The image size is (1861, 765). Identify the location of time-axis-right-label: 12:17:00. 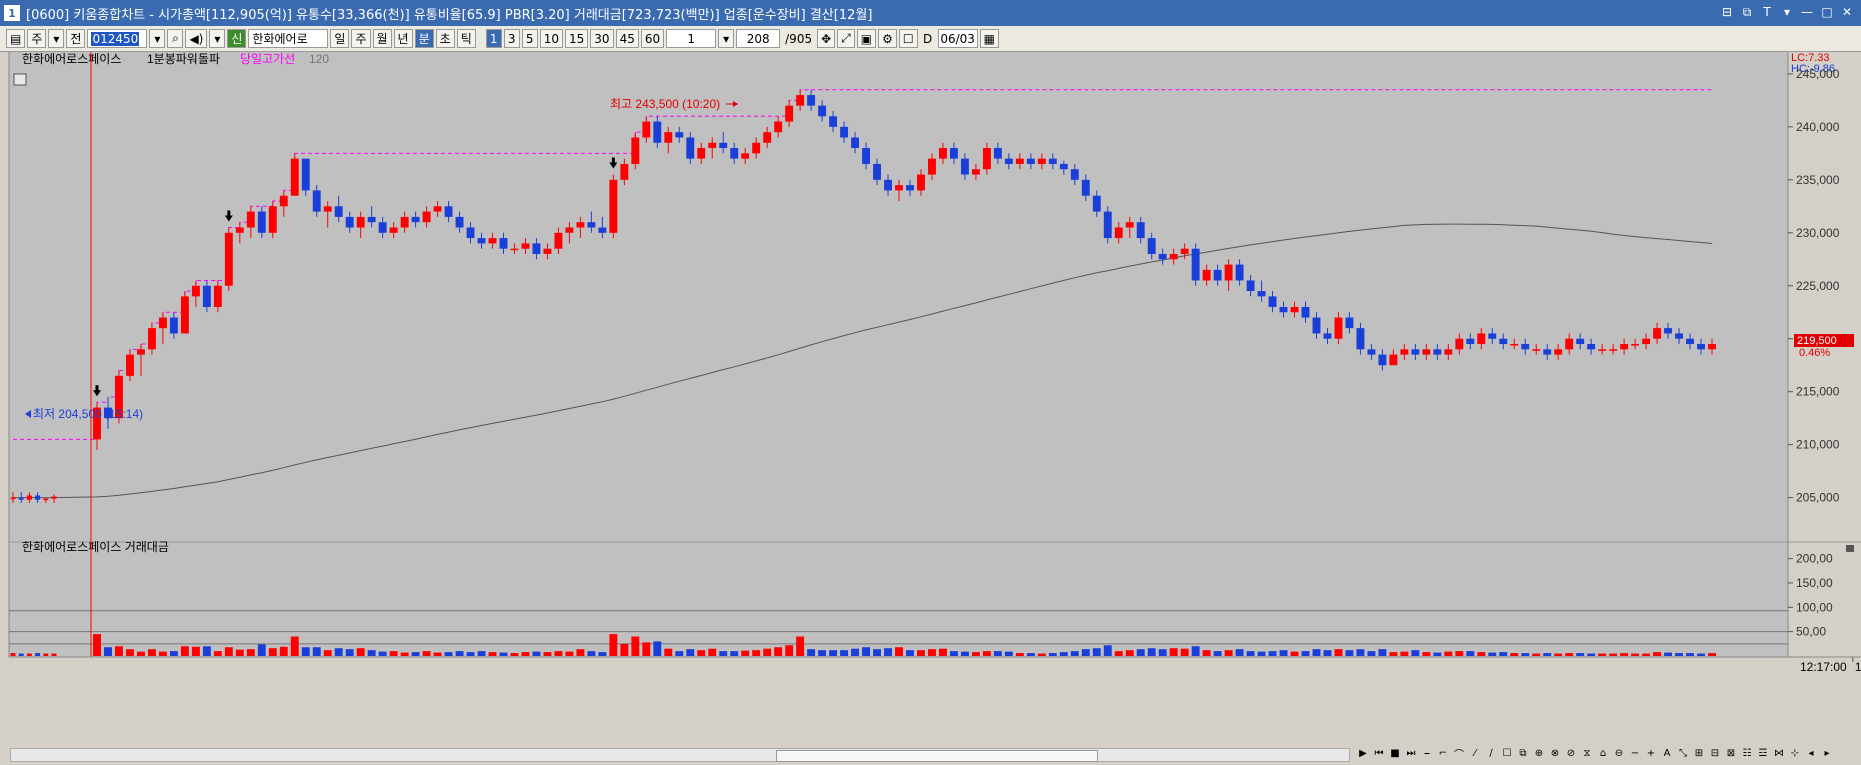
(1823, 667).